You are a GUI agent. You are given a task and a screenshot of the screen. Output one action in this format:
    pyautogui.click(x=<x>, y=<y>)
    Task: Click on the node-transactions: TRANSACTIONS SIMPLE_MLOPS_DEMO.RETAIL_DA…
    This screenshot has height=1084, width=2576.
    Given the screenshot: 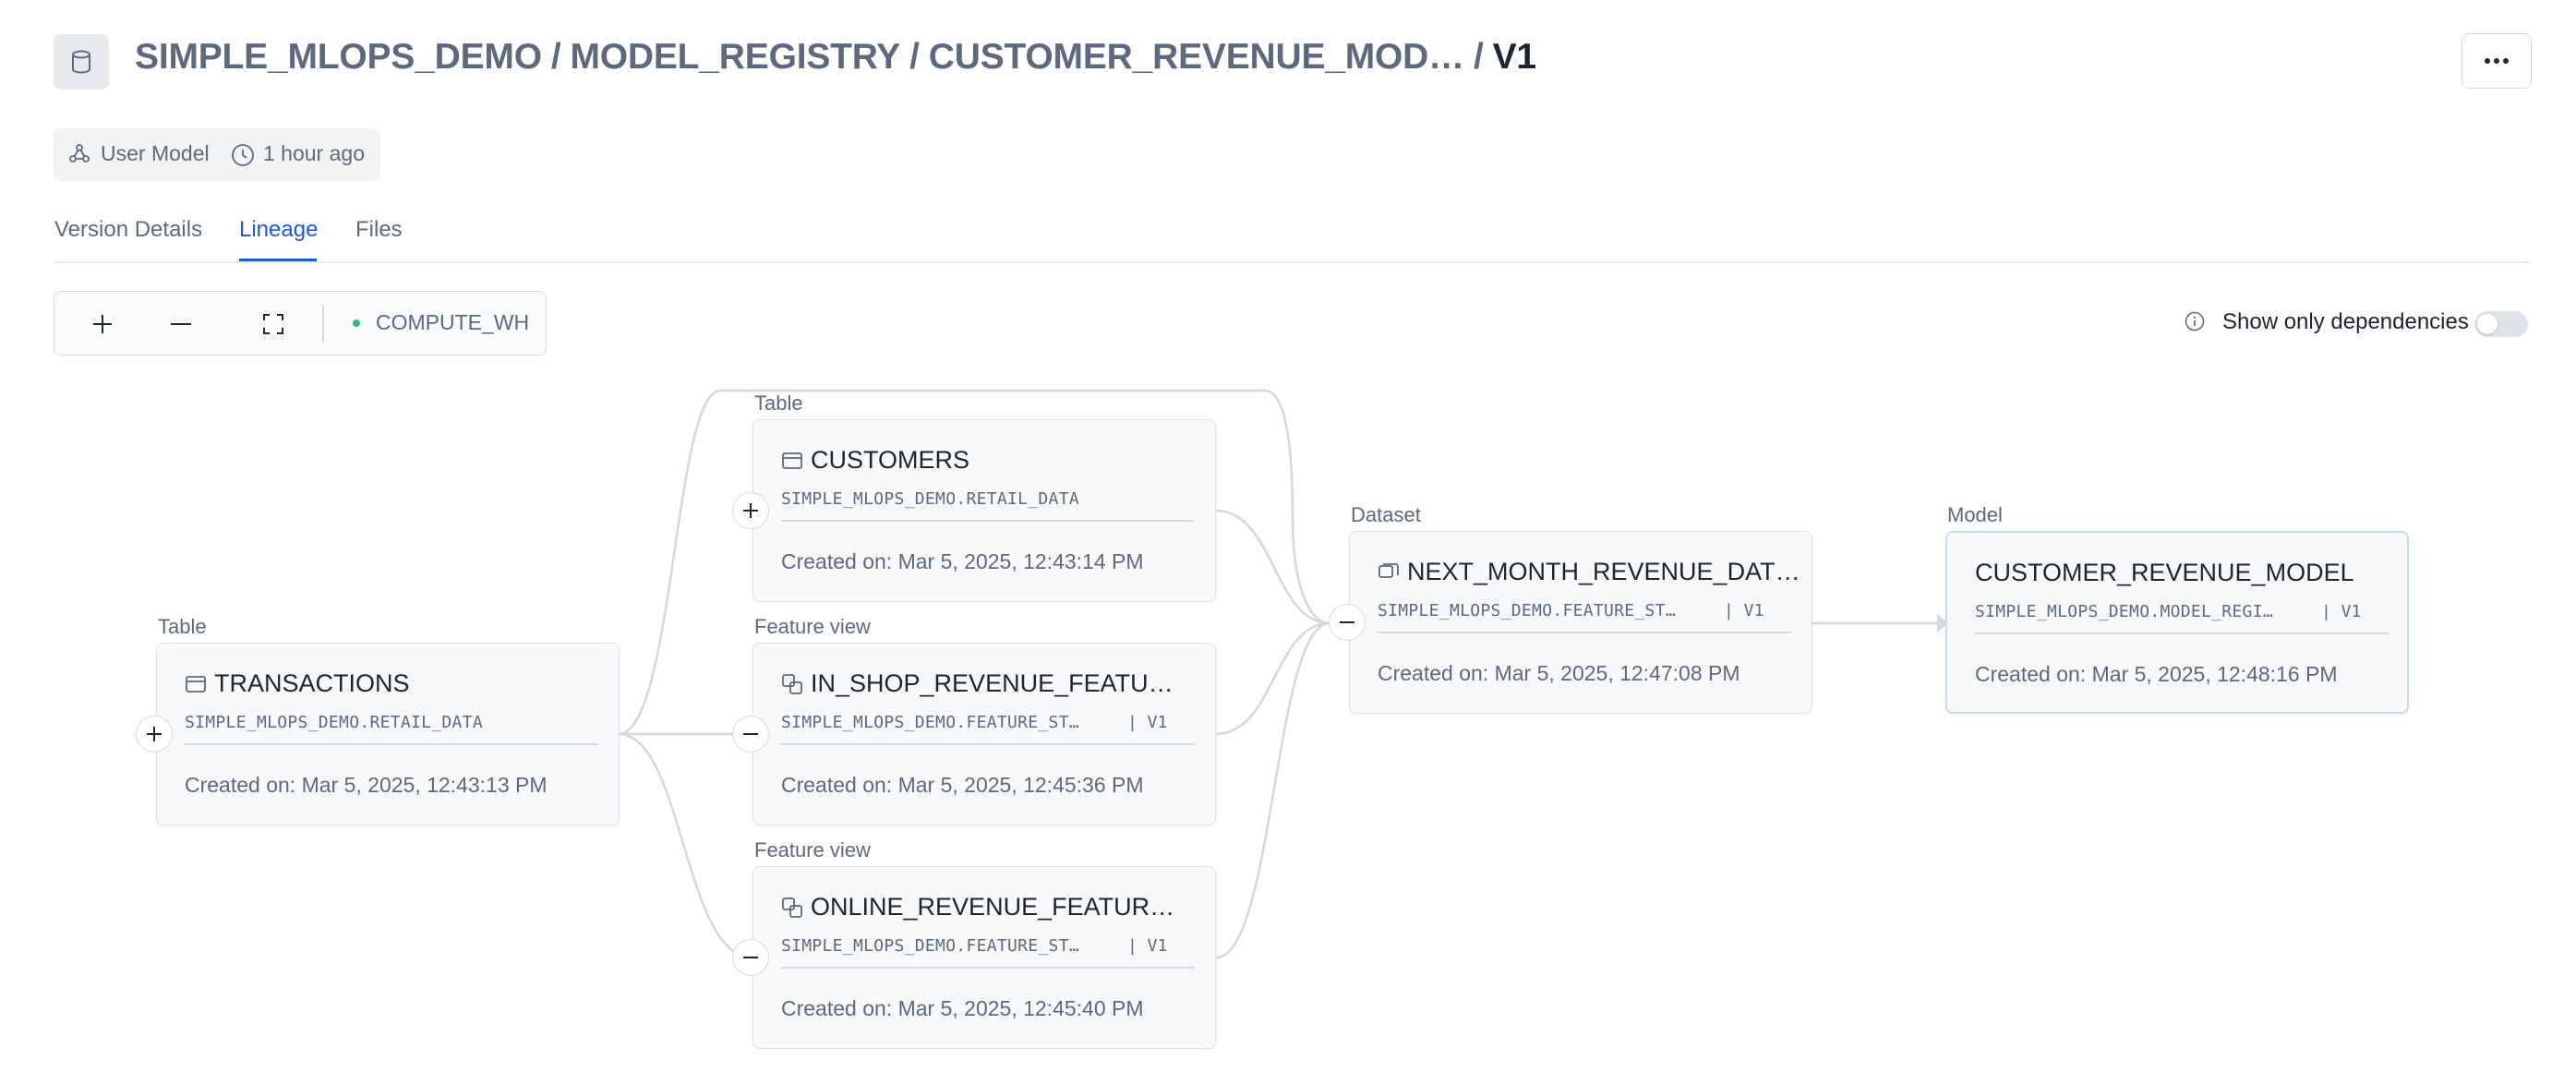 What is the action you would take?
    pyautogui.click(x=388, y=734)
    